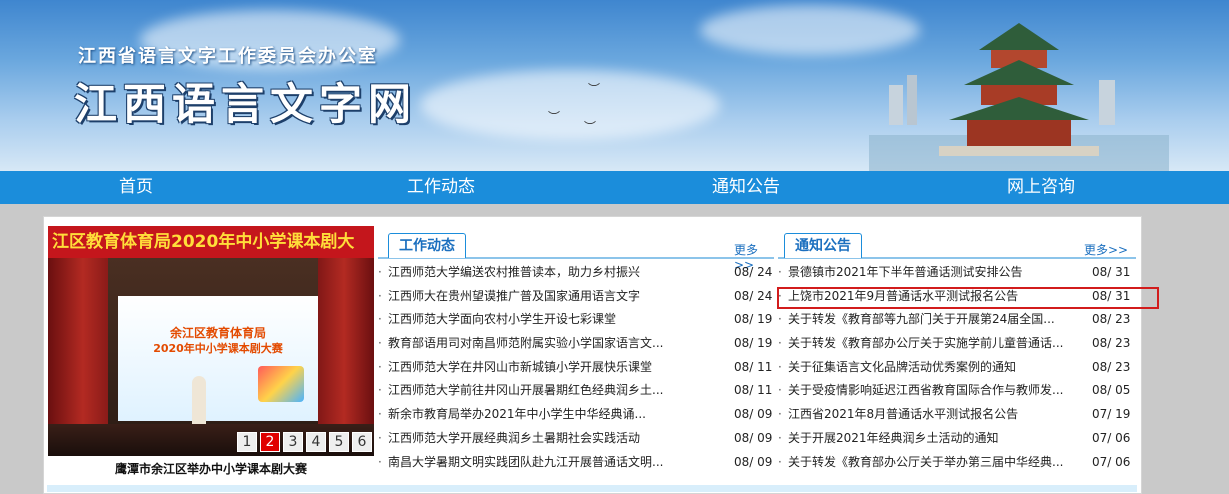  What do you see at coordinates (746, 187) in the screenshot?
I see `nav-notices: 通知公告` at bounding box center [746, 187].